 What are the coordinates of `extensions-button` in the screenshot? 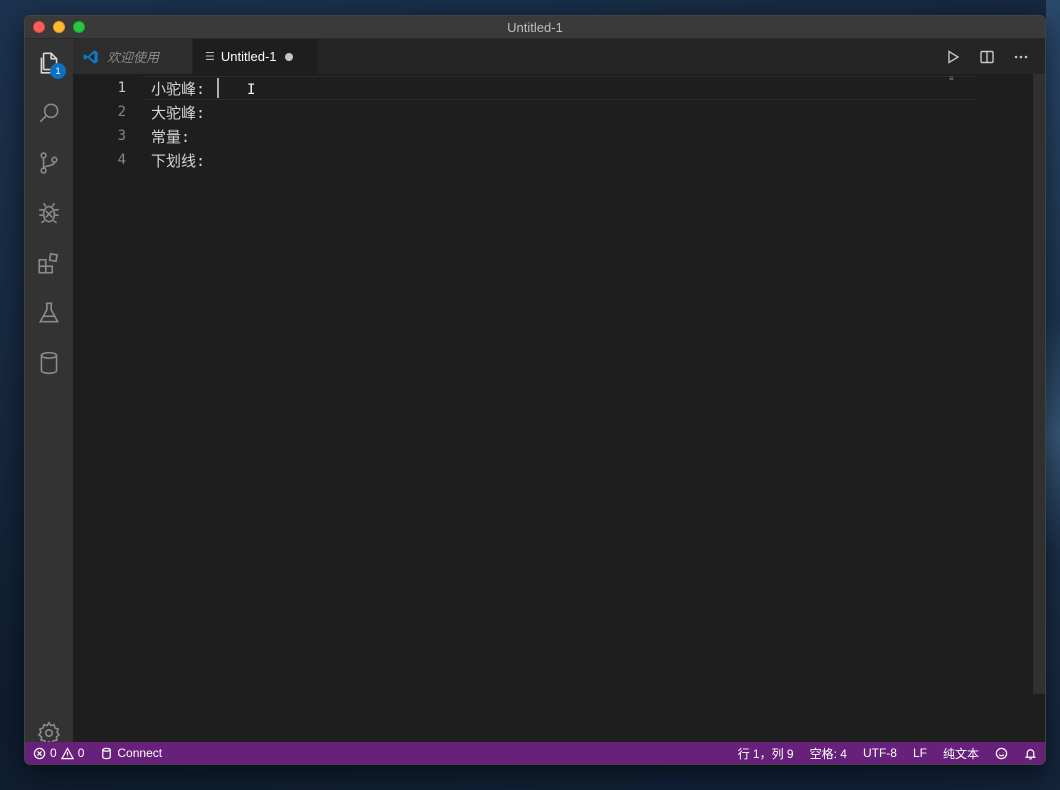 It's located at (49, 263).